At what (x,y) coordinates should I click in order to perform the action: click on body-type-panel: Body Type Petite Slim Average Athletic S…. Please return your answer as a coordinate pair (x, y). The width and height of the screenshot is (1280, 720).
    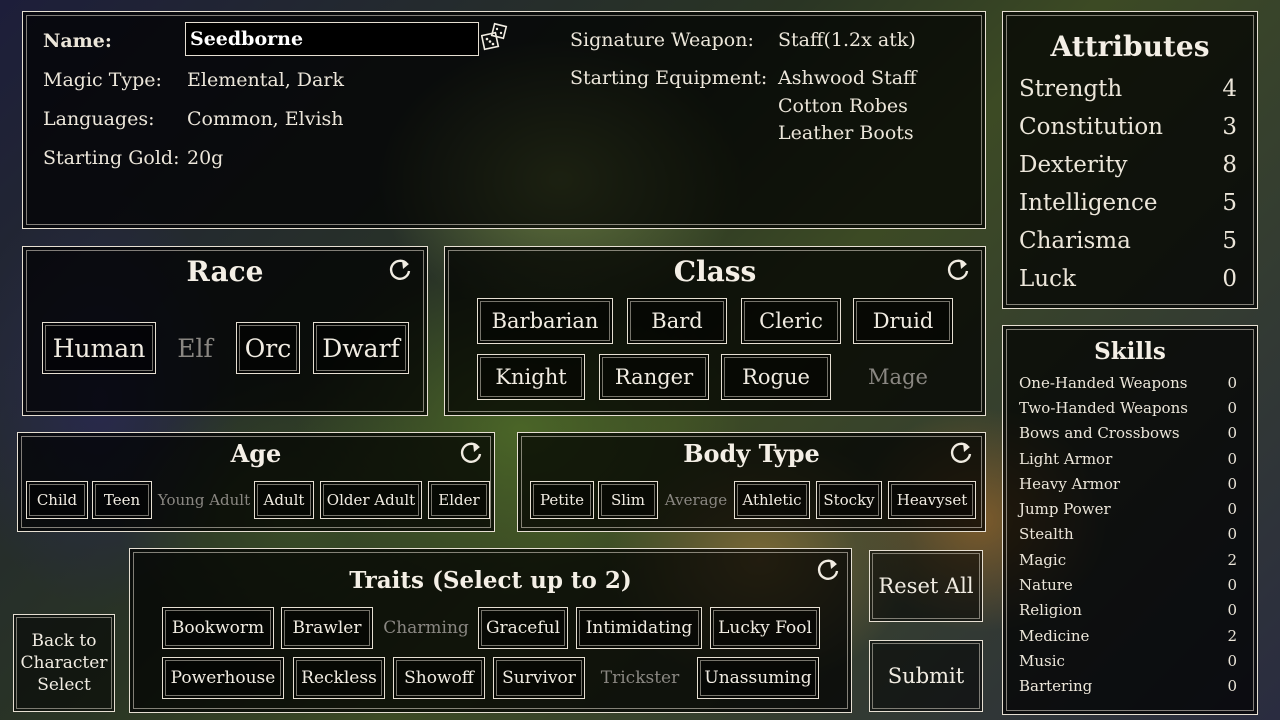
    Looking at the image, I should click on (751, 482).